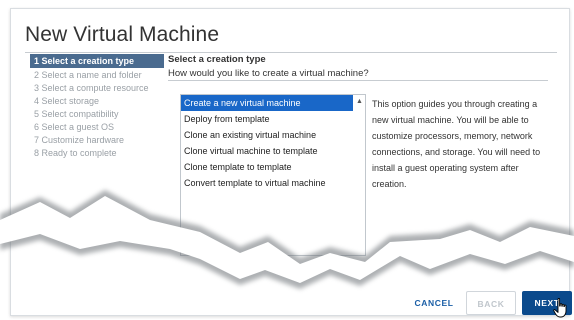 This screenshot has height=320, width=574. What do you see at coordinates (79, 140) in the screenshot?
I see `step-customize-hardware: 7 Customize hardware` at bounding box center [79, 140].